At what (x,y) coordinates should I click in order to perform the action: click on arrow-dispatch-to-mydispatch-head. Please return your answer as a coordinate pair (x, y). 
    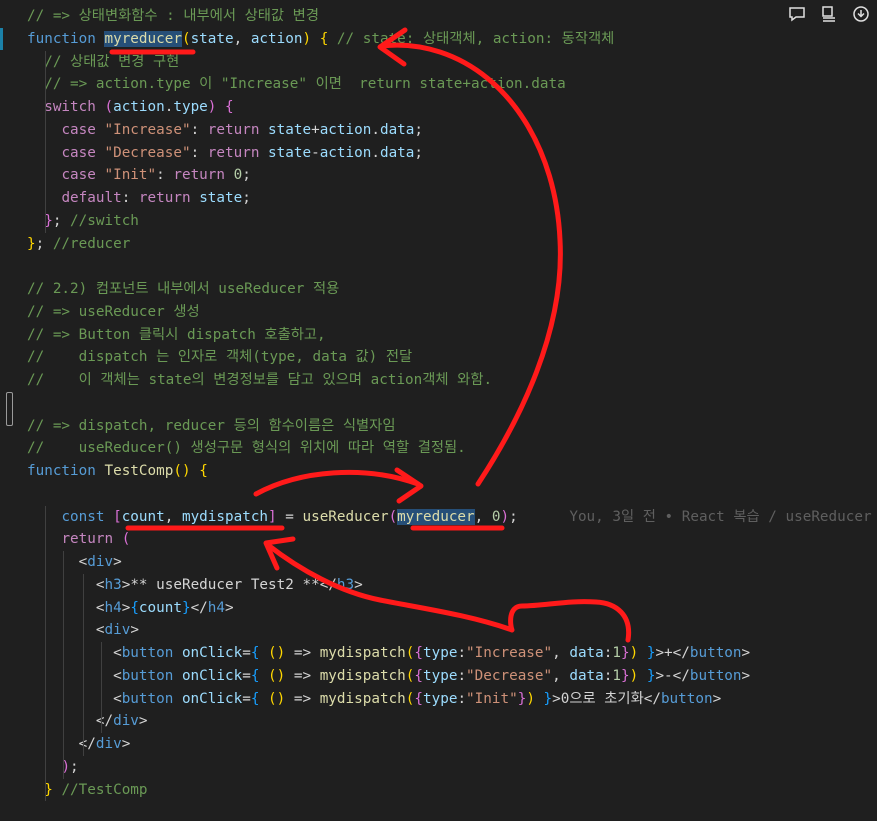
    Looking at the image, I should click on (279, 553).